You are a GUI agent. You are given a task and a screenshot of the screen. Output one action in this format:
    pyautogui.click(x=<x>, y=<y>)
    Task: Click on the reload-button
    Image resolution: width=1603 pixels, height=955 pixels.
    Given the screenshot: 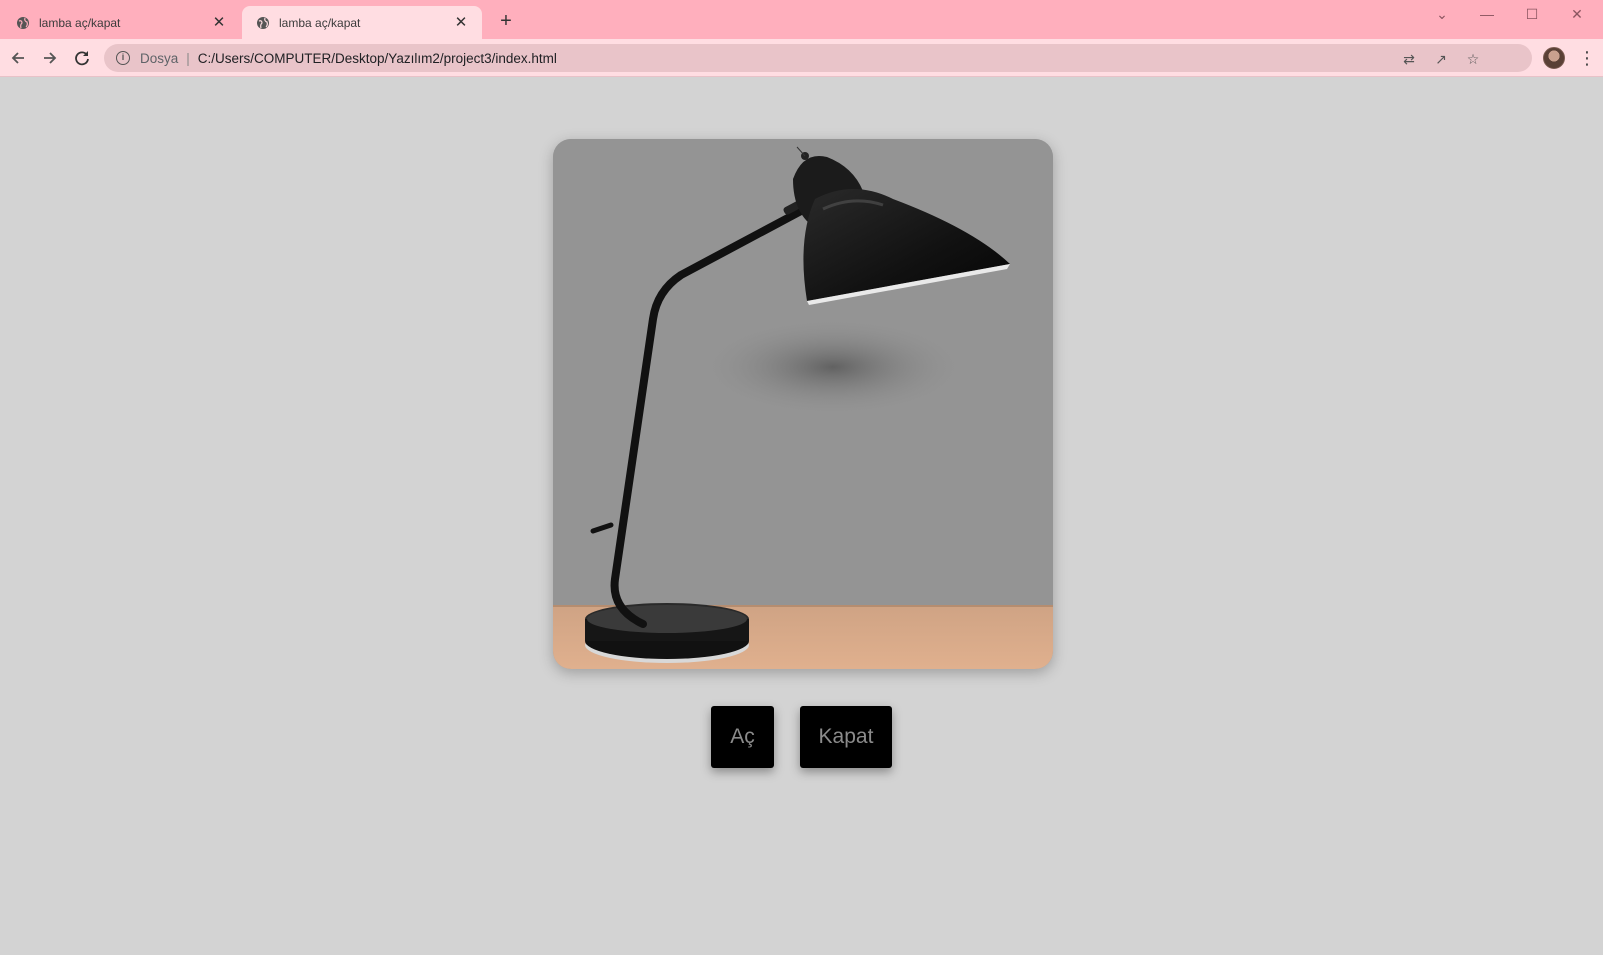 What is the action you would take?
    pyautogui.click(x=82, y=58)
    